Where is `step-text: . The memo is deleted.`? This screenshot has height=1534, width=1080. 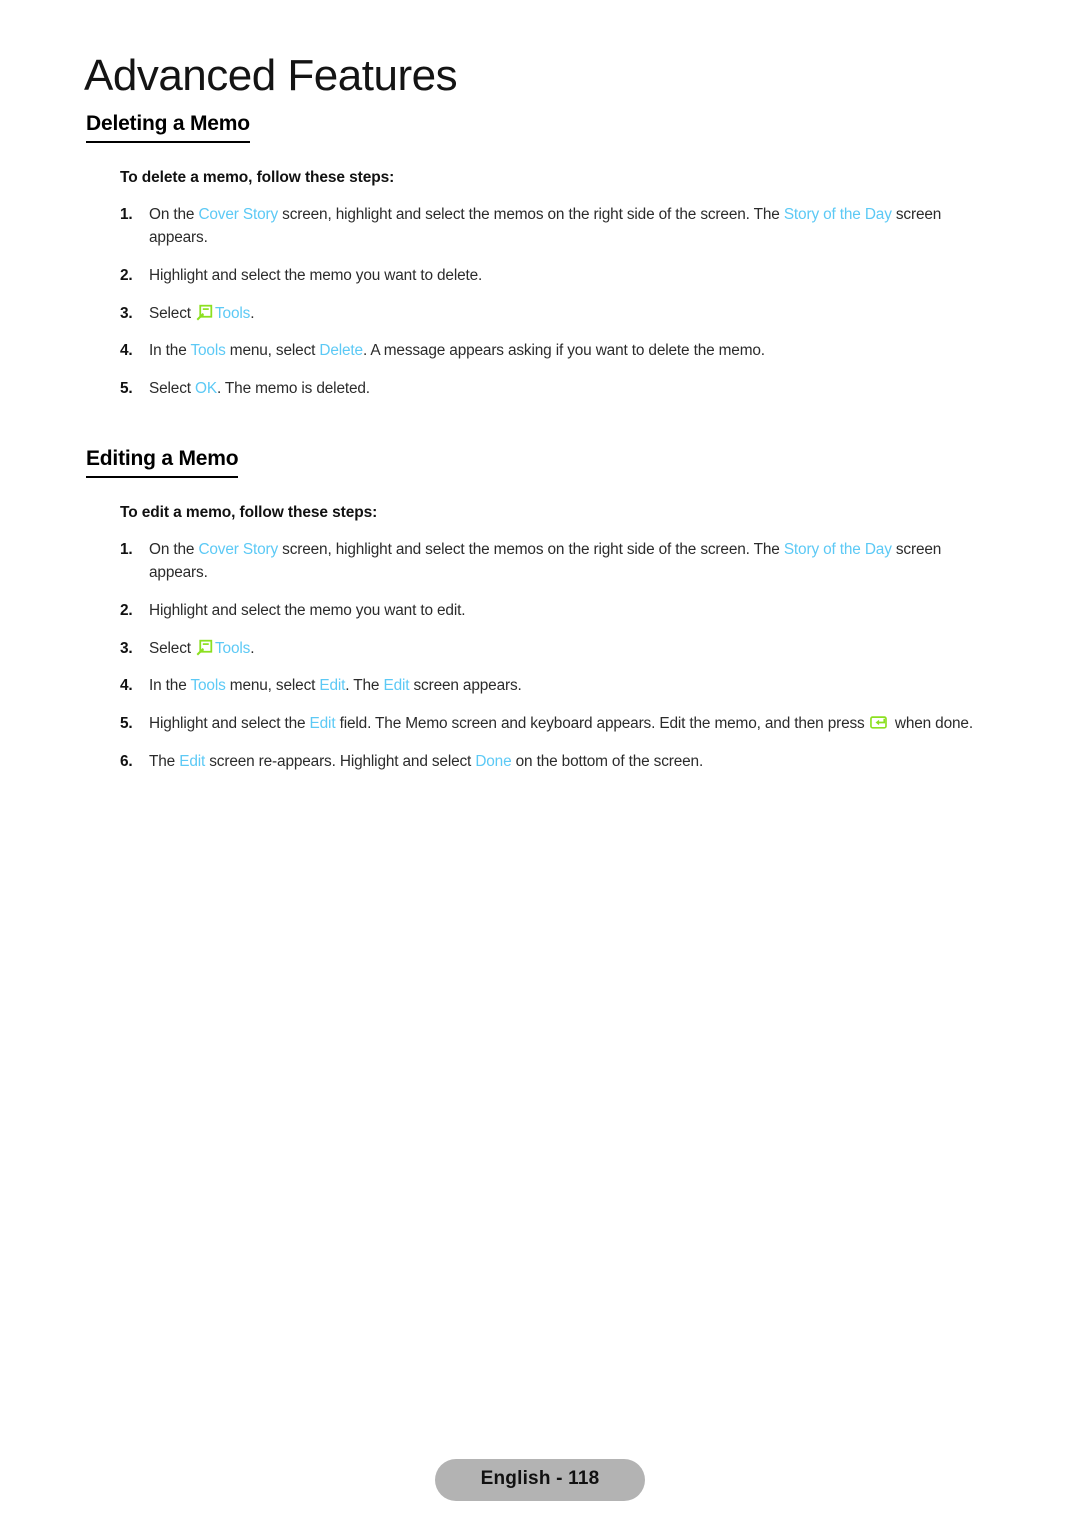 step-text: . The memo is deleted. is located at coordinates (293, 389).